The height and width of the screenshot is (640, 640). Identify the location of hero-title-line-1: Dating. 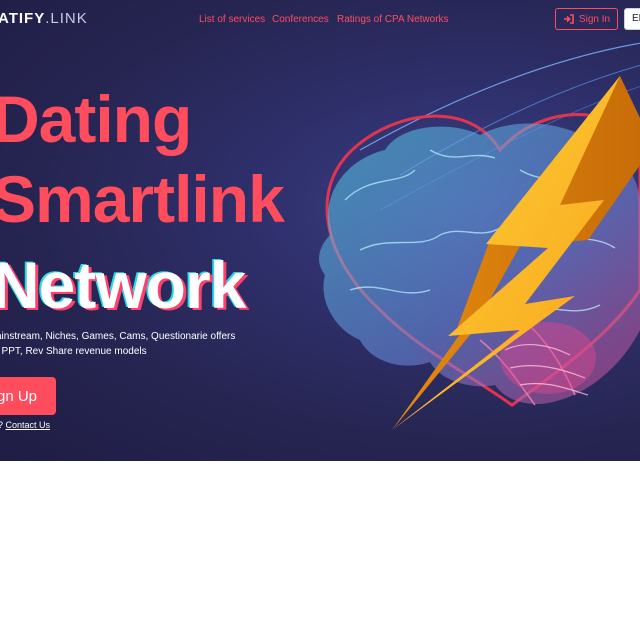
(96, 119).